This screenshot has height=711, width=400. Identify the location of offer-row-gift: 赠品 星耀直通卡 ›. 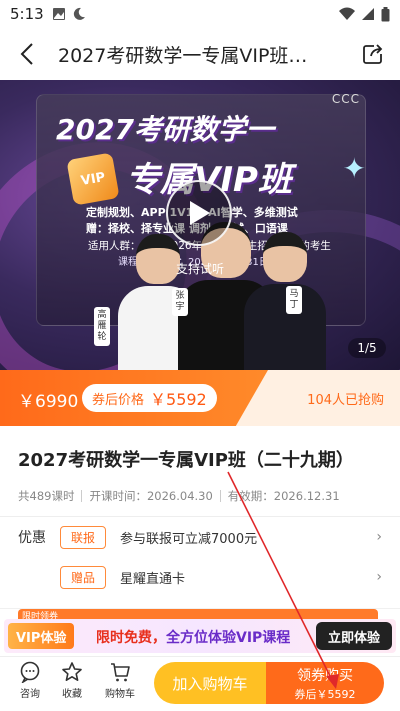
(200, 577).